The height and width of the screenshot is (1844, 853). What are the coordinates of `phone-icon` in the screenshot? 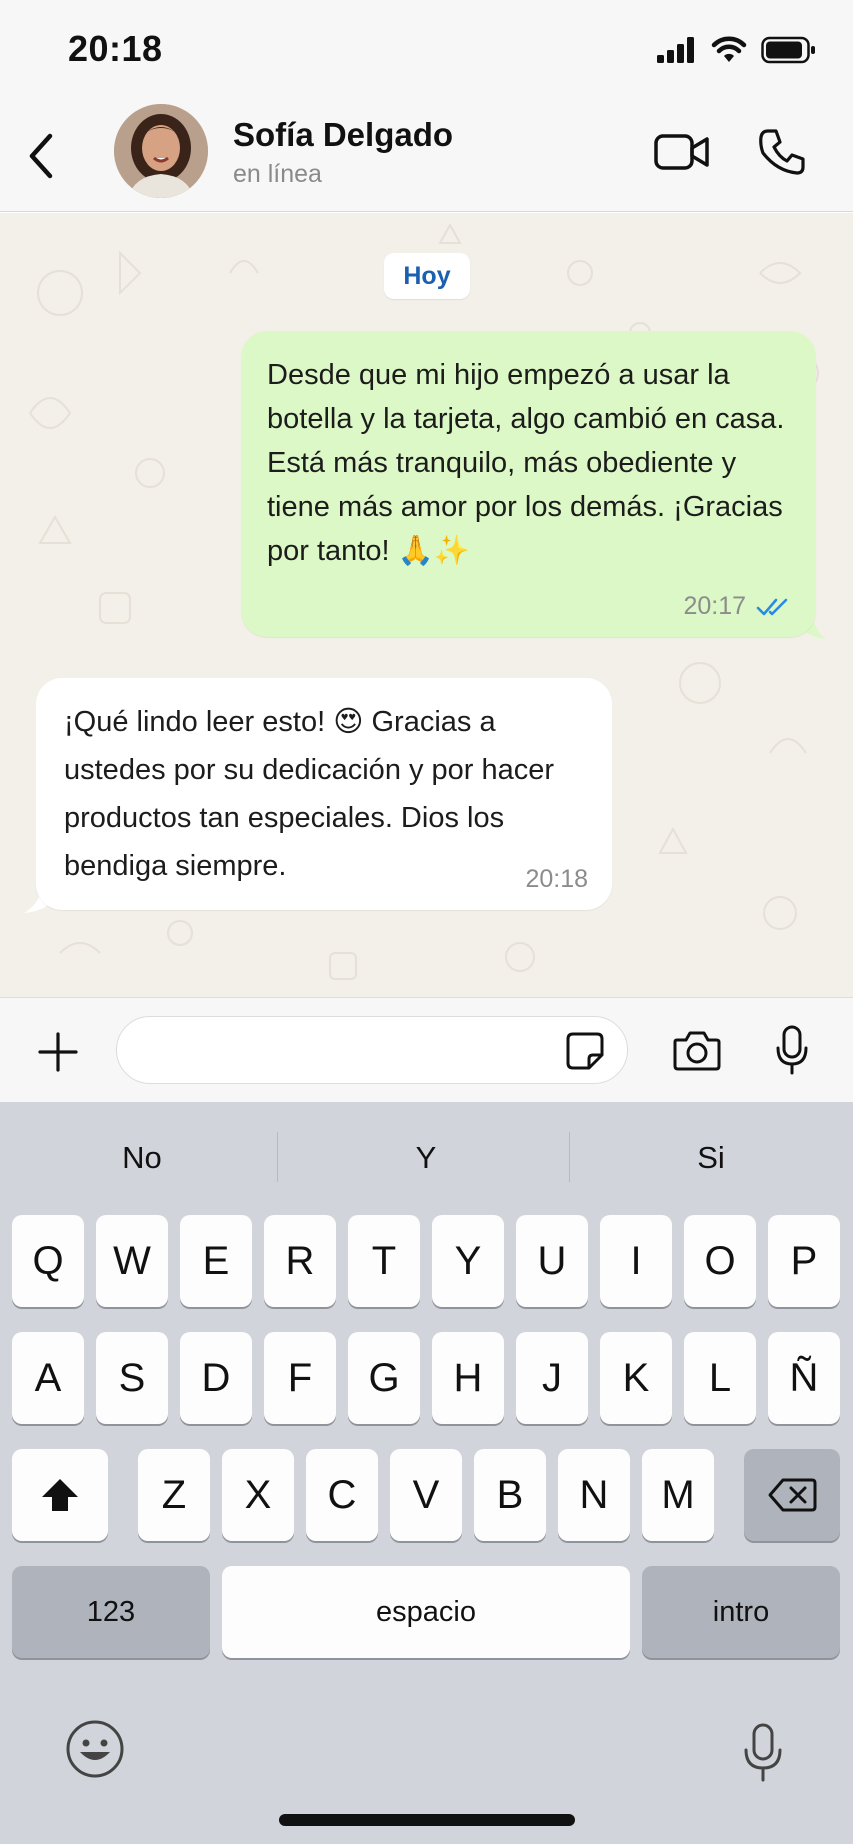 It's located at (782, 152).